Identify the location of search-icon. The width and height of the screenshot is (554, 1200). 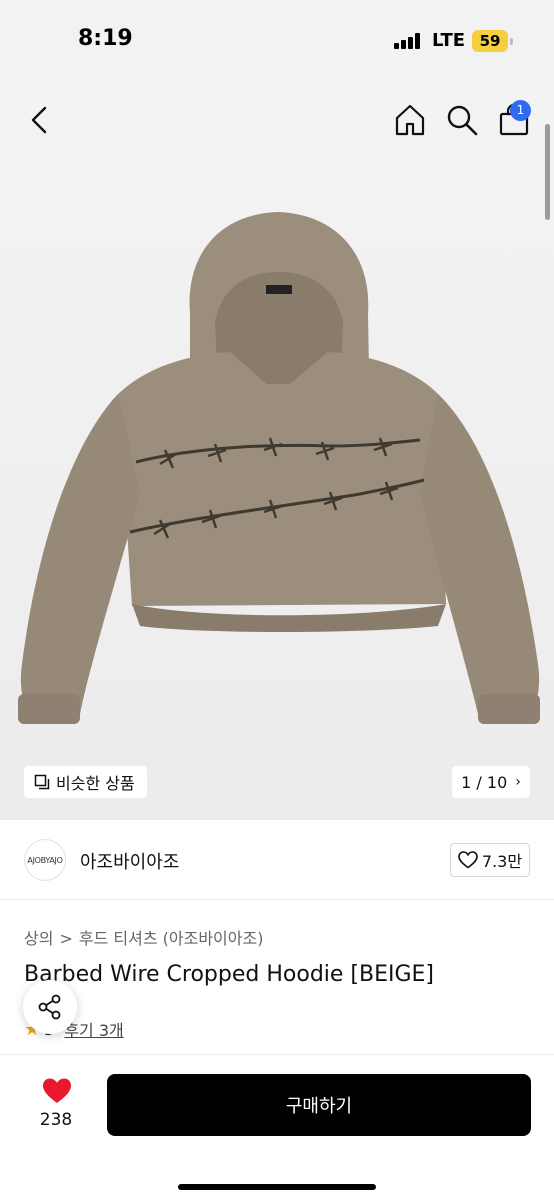
(462, 120).